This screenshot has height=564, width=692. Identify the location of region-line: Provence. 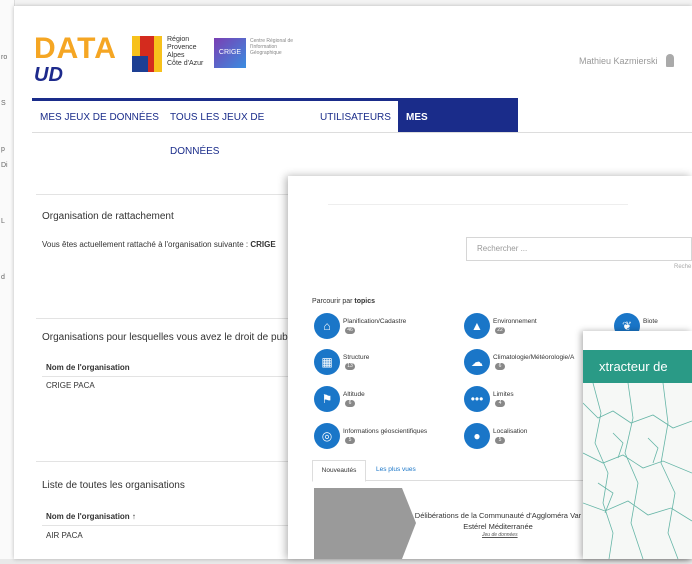
(182, 47).